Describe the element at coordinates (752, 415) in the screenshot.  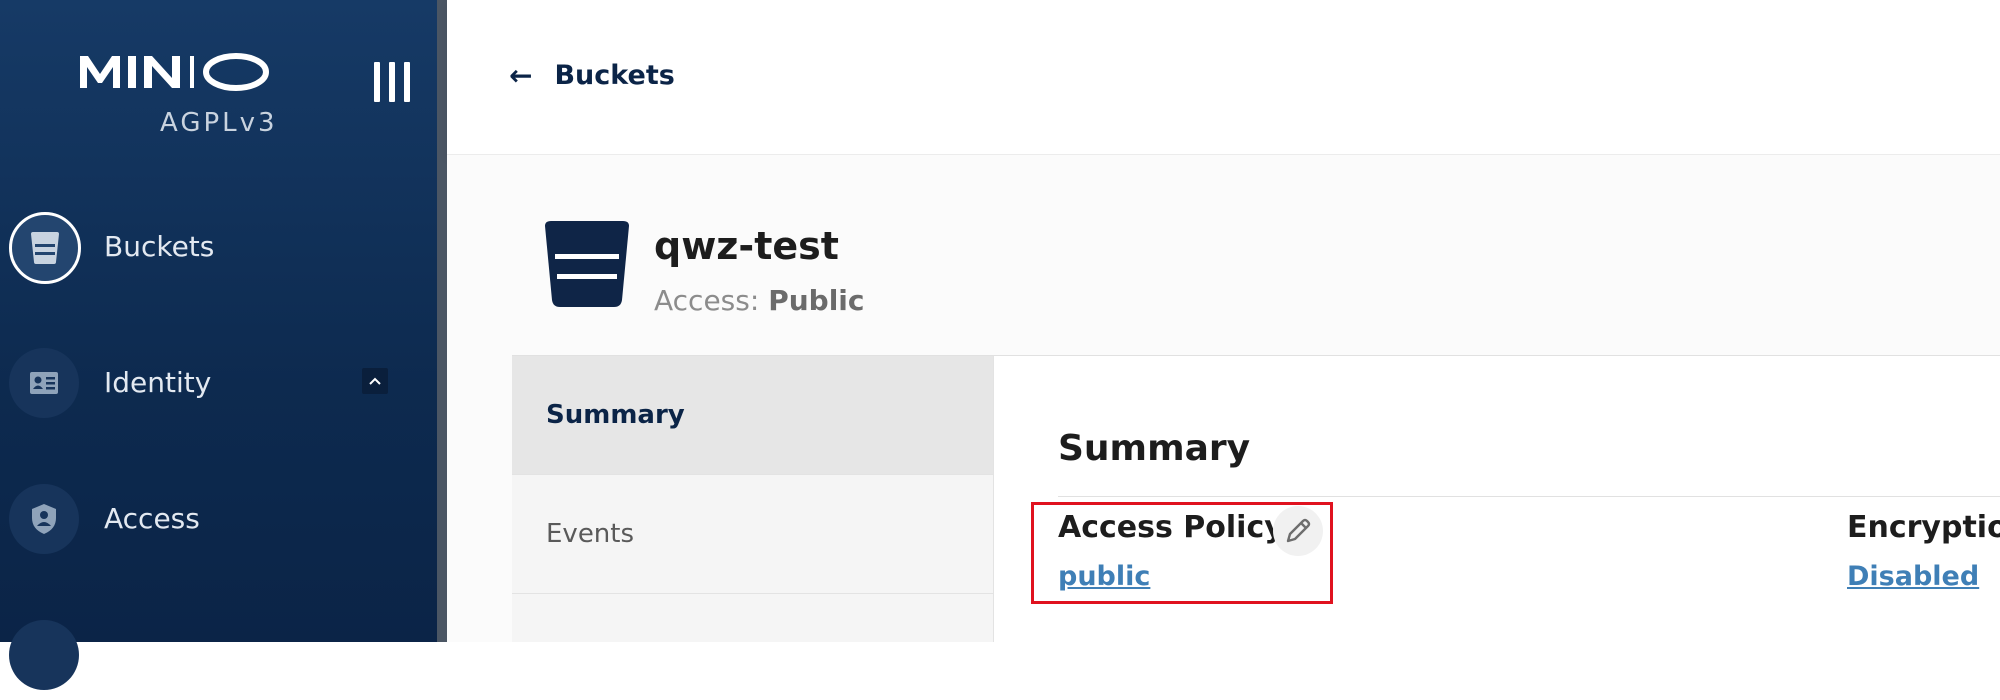
I see `tab-summary: Summary` at that location.